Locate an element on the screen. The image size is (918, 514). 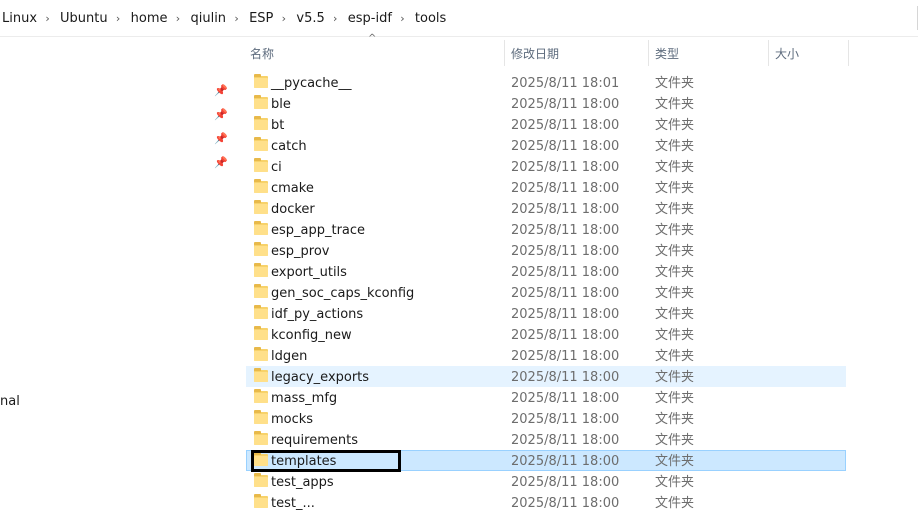
file-row: export_utils 2025/8/11 18:00 文件夹 is located at coordinates (546, 271).